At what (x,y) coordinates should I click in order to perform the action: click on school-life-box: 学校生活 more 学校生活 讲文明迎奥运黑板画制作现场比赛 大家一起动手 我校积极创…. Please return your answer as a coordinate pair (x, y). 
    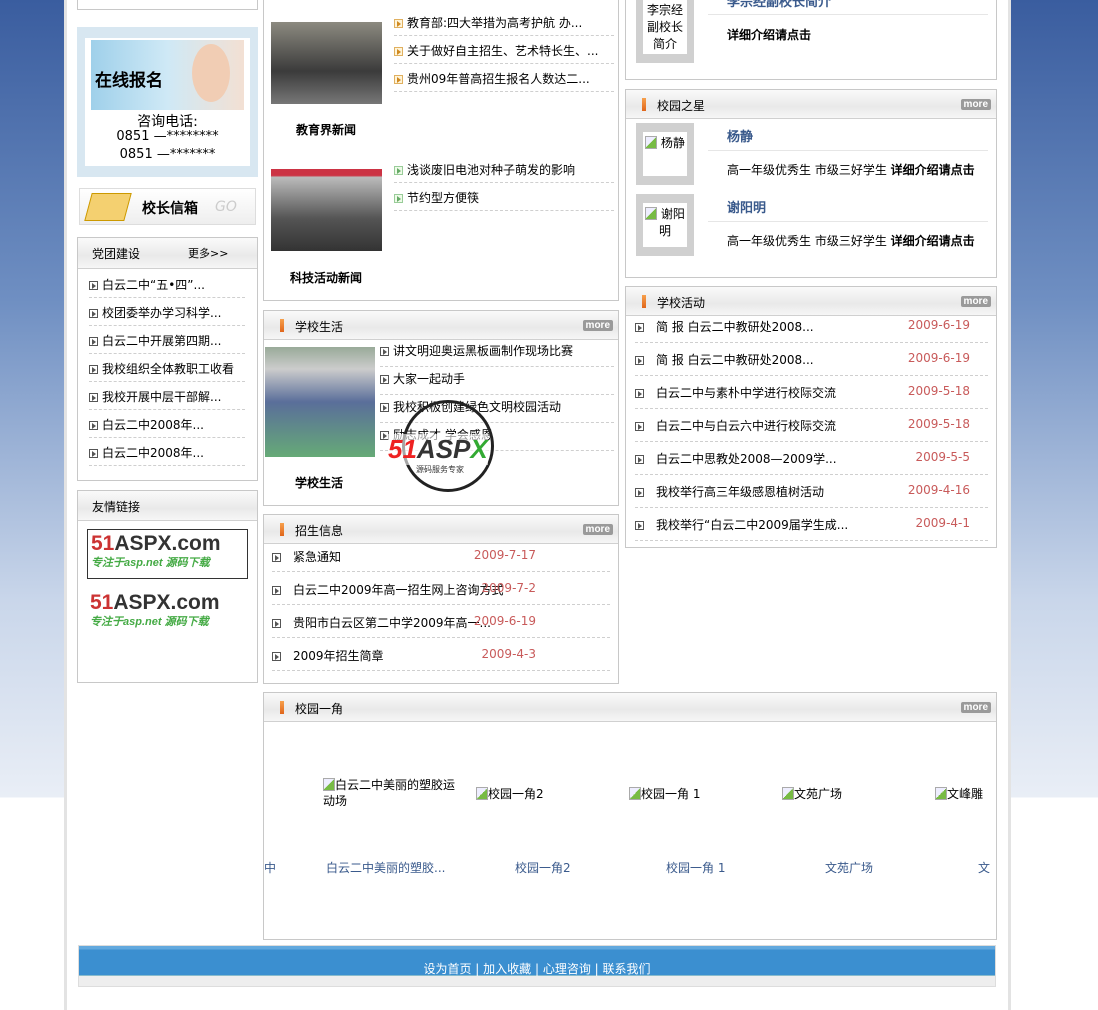
    Looking at the image, I should click on (441, 408).